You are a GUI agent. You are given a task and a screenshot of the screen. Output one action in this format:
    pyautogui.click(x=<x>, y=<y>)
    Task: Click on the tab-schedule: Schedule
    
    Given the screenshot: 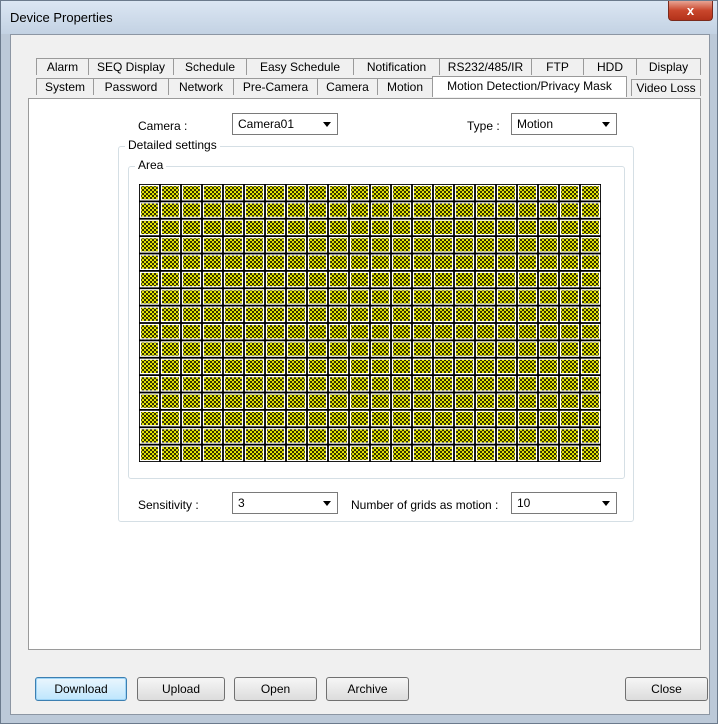 What is the action you would take?
    pyautogui.click(x=210, y=66)
    